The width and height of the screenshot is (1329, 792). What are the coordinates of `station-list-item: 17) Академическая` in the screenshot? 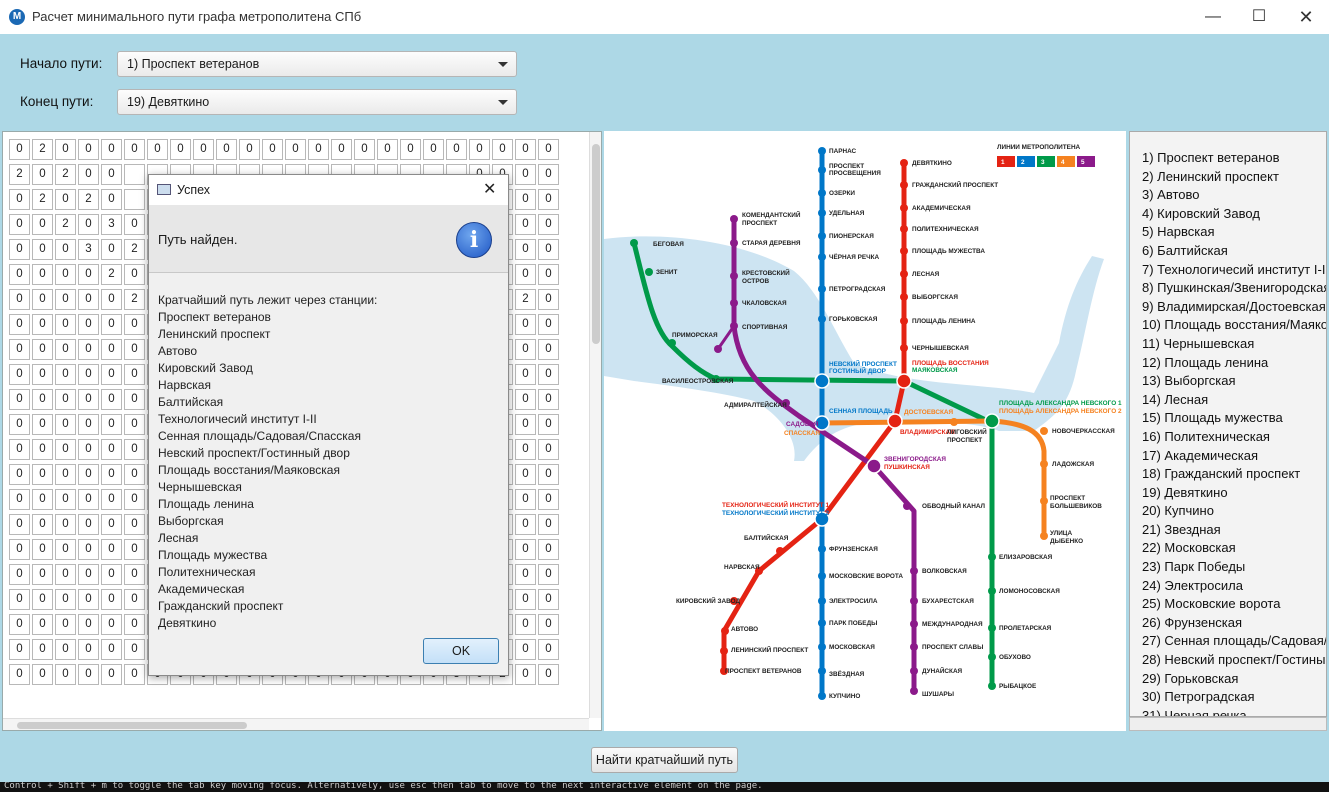 It's located at (1234, 456).